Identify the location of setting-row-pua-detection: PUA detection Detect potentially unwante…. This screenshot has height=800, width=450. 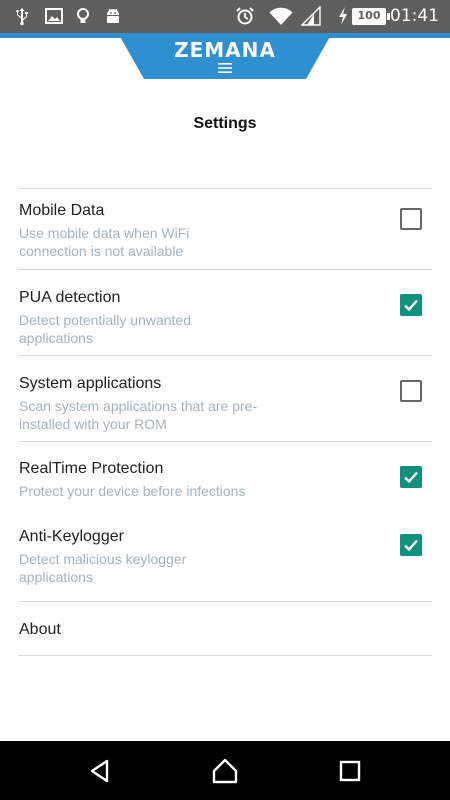
(225, 312).